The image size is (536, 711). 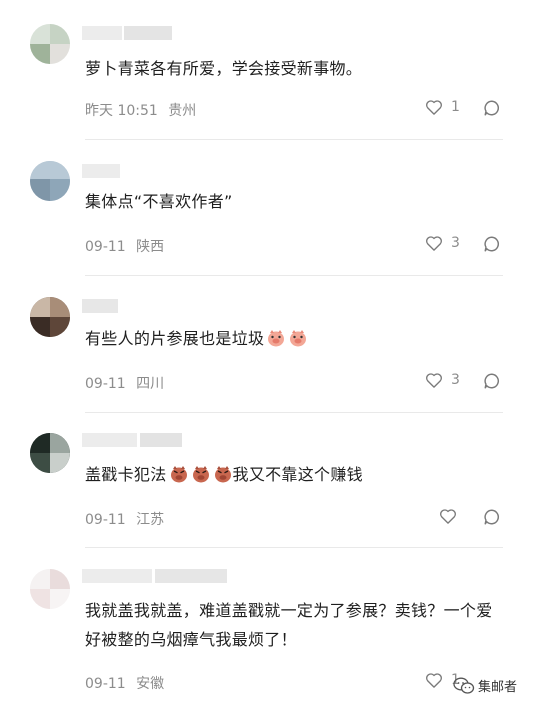 What do you see at coordinates (175, 338) in the screenshot?
I see `comment-text-body: 有些人的片参展也是垃圾` at bounding box center [175, 338].